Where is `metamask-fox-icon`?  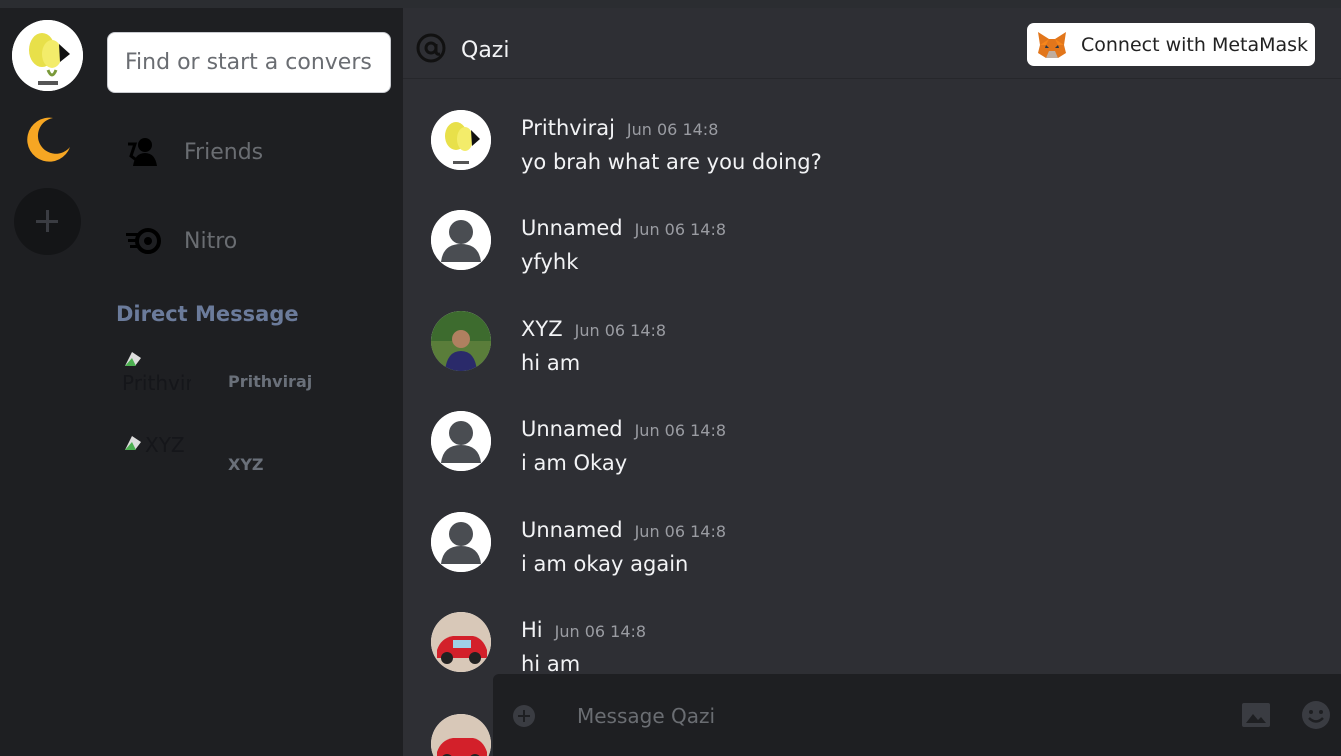
metamask-fox-icon is located at coordinates (1052, 44).